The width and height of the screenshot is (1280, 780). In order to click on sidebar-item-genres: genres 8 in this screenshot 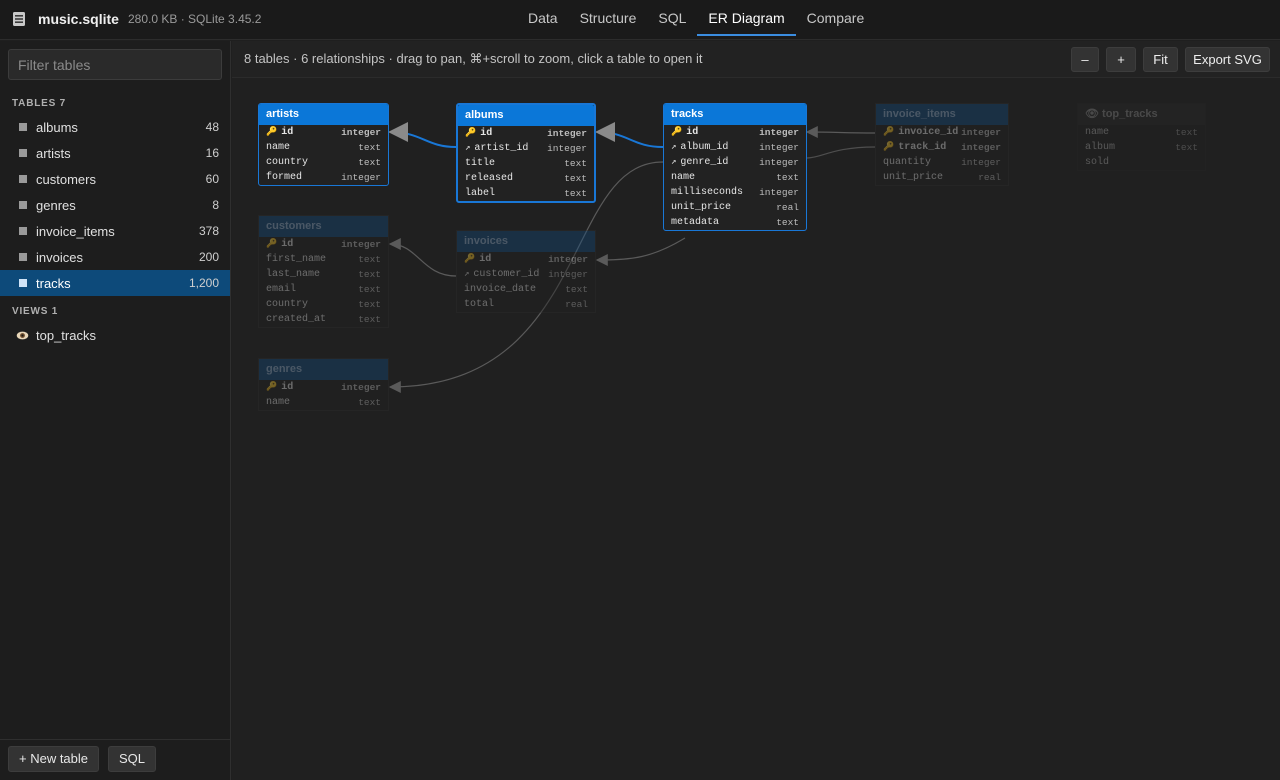, I will do `click(115, 205)`.